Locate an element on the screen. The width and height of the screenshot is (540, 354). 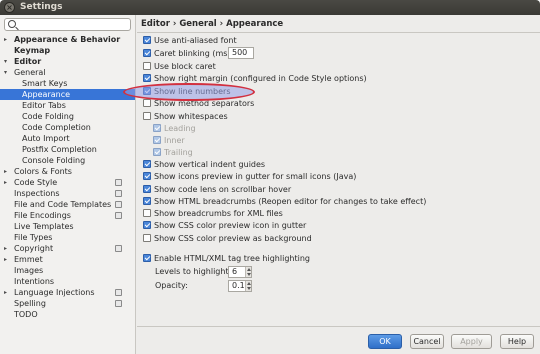
sidebar-item-todo: TODO is located at coordinates (67, 314).